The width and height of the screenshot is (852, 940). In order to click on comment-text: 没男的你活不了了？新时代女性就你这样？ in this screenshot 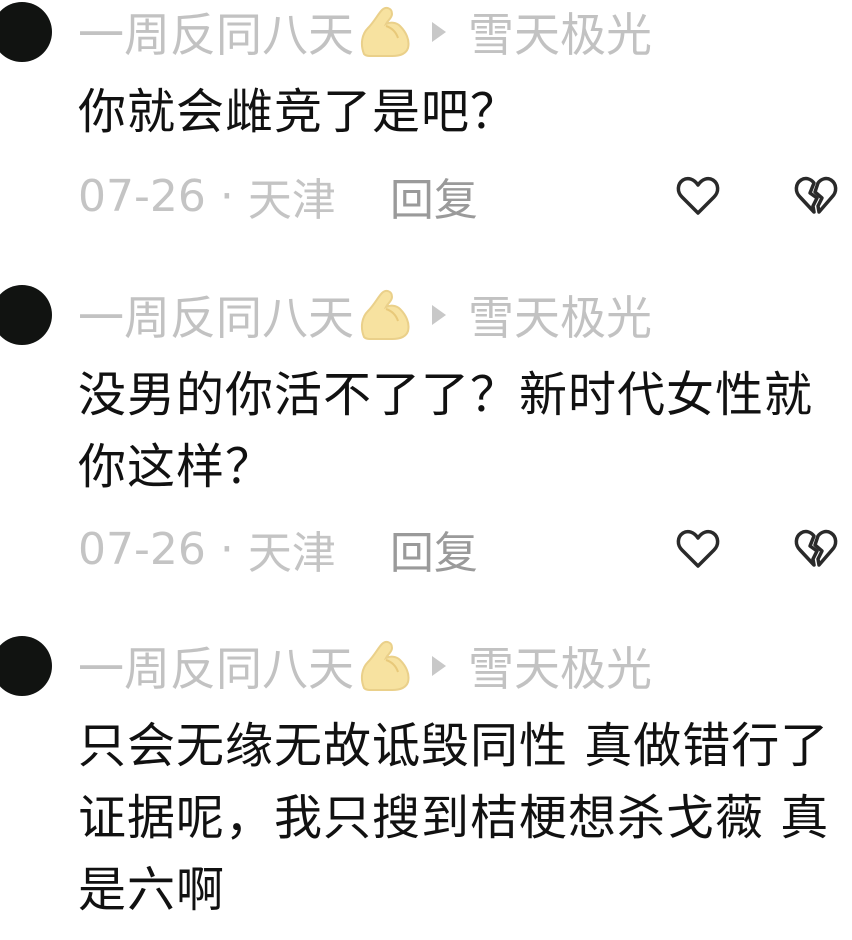, I will do `click(446, 431)`.